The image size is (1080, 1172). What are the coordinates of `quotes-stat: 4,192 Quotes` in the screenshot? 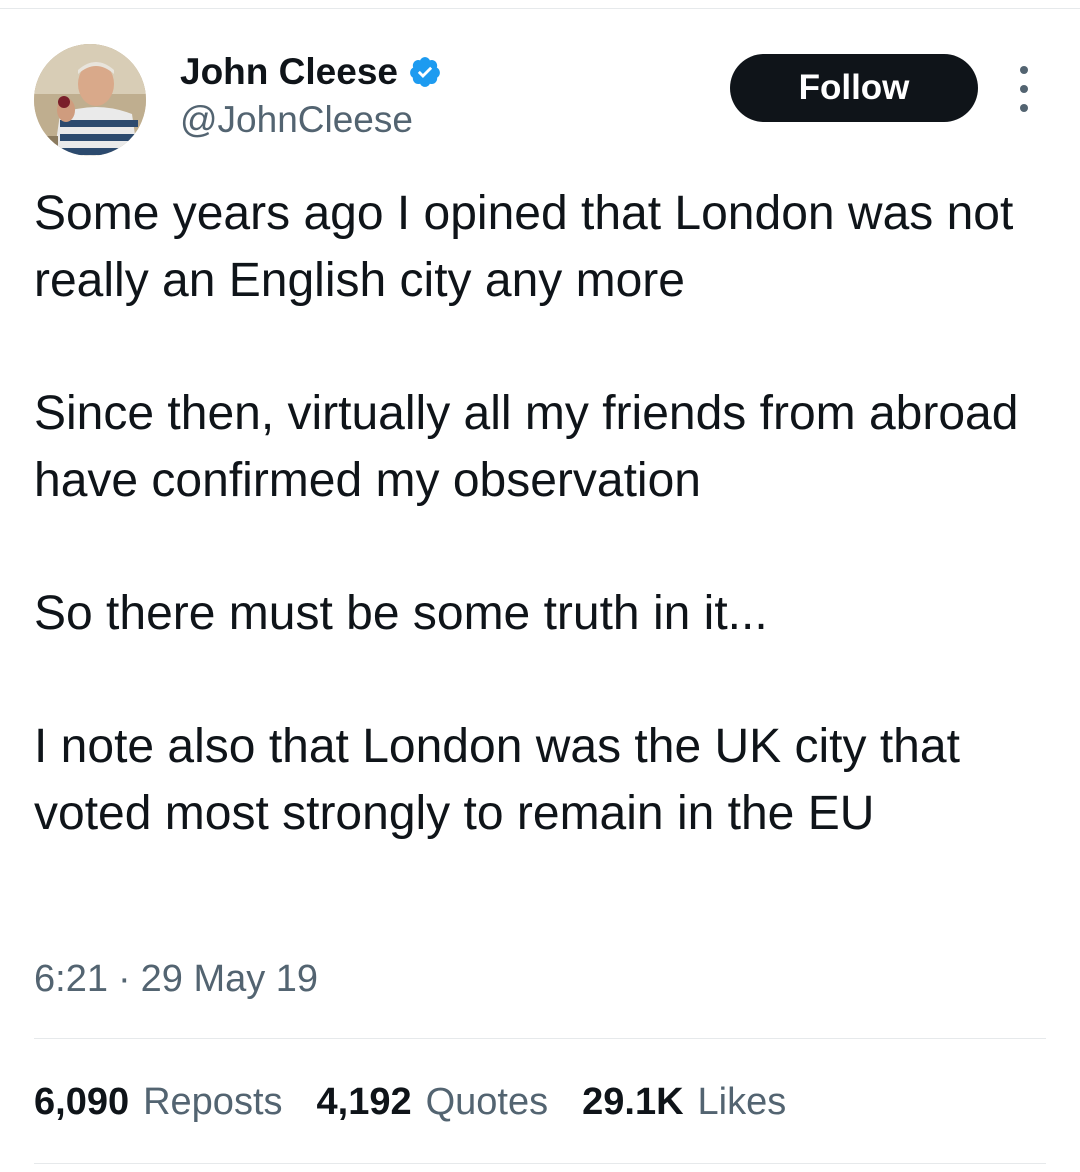 It's located at (433, 1102).